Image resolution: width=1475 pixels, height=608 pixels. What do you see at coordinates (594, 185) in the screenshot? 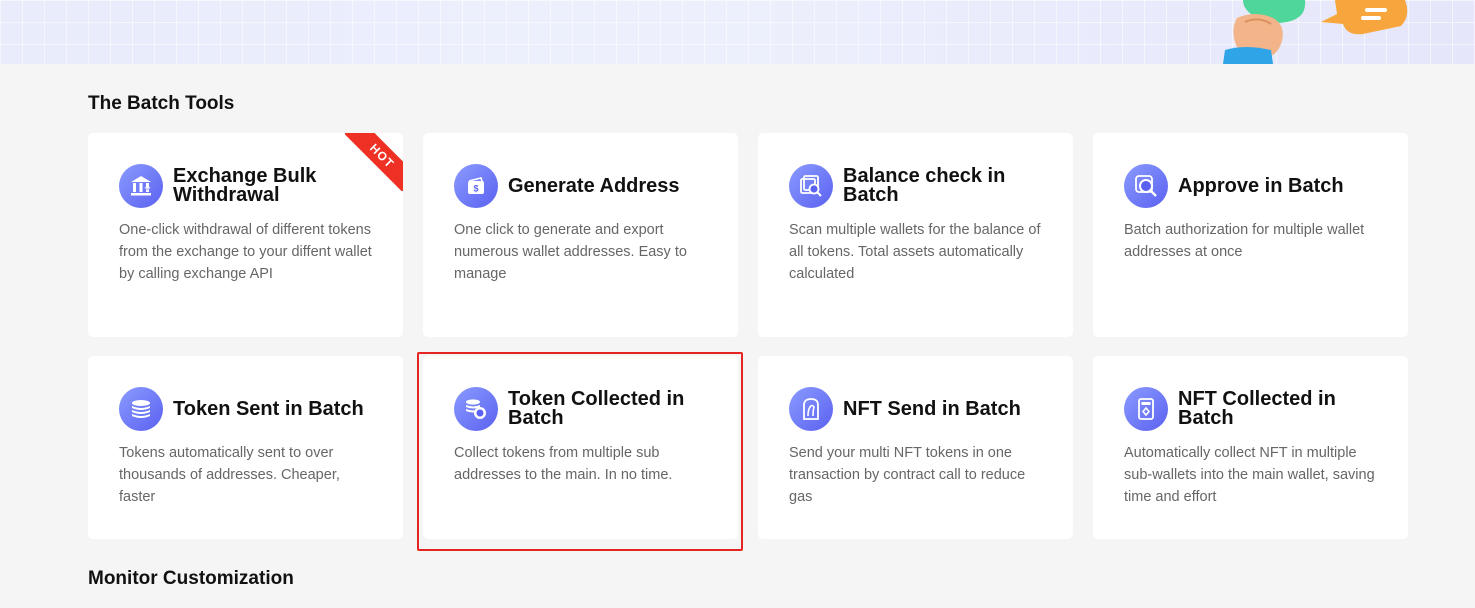
I see `card-title: Generate Address` at bounding box center [594, 185].